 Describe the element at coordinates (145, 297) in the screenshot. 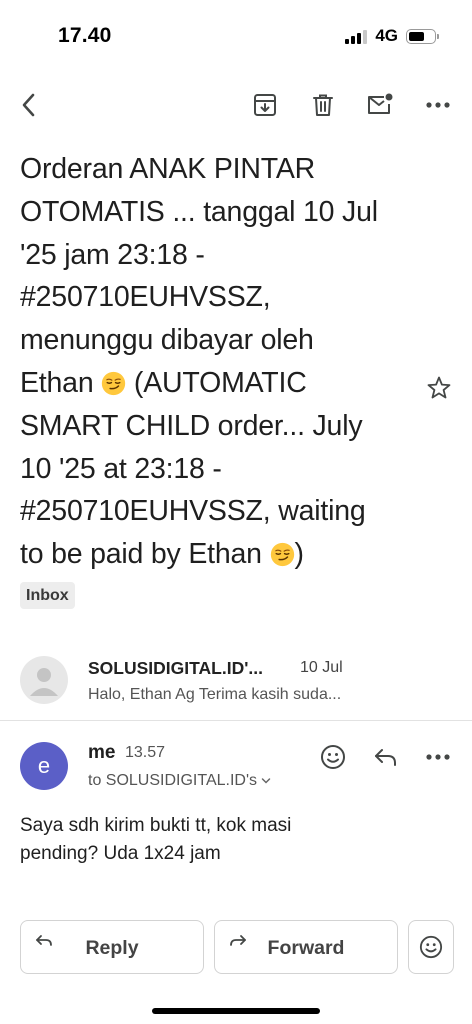

I see `subject-line: #250710EUHVSSZ,` at that location.